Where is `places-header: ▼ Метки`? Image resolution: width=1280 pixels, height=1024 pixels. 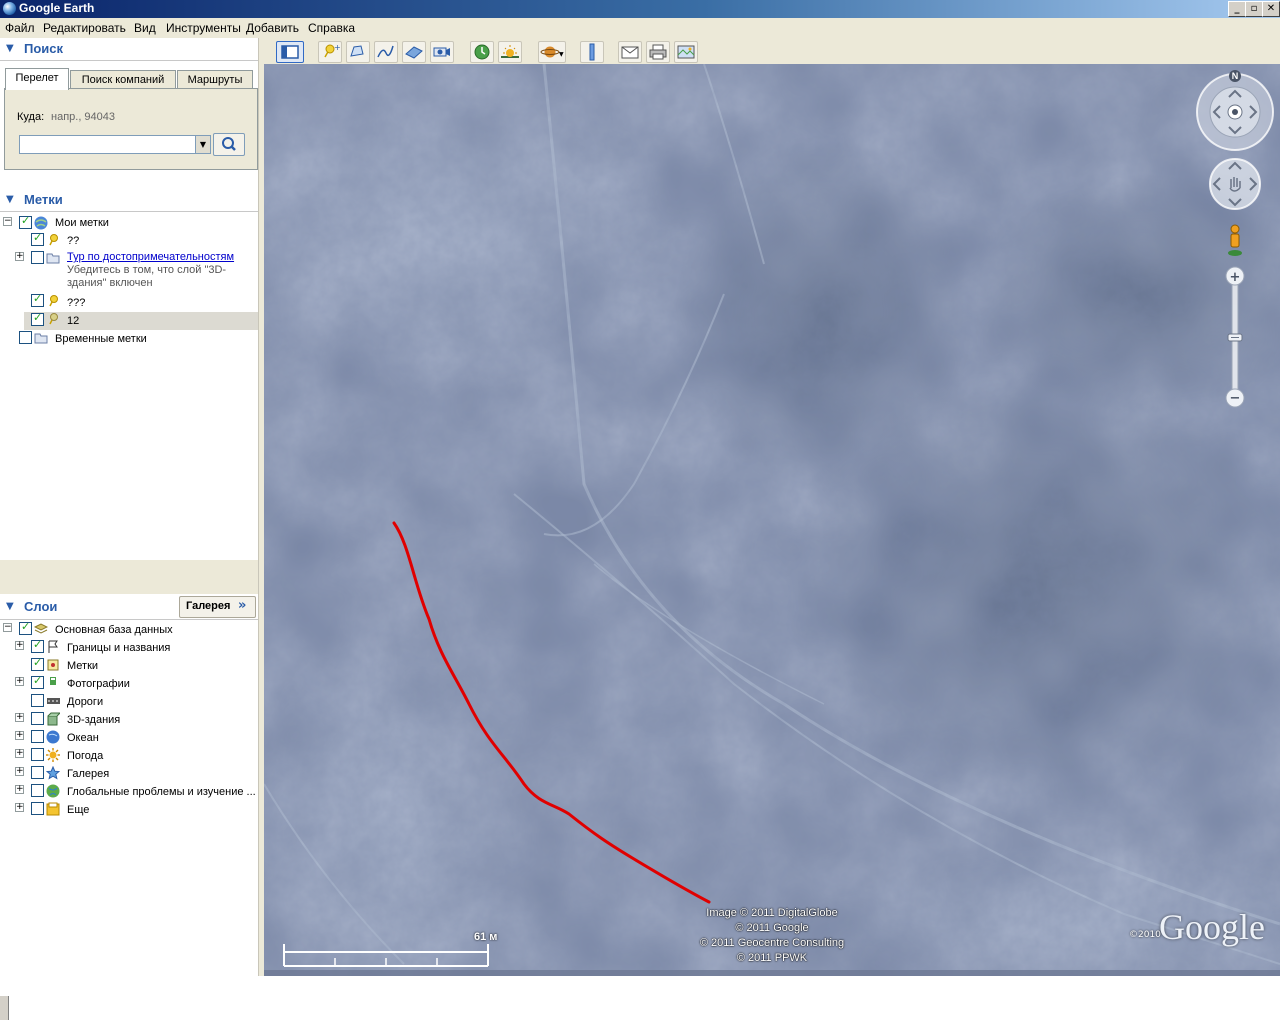
places-header: ▼ Метки is located at coordinates (129, 200).